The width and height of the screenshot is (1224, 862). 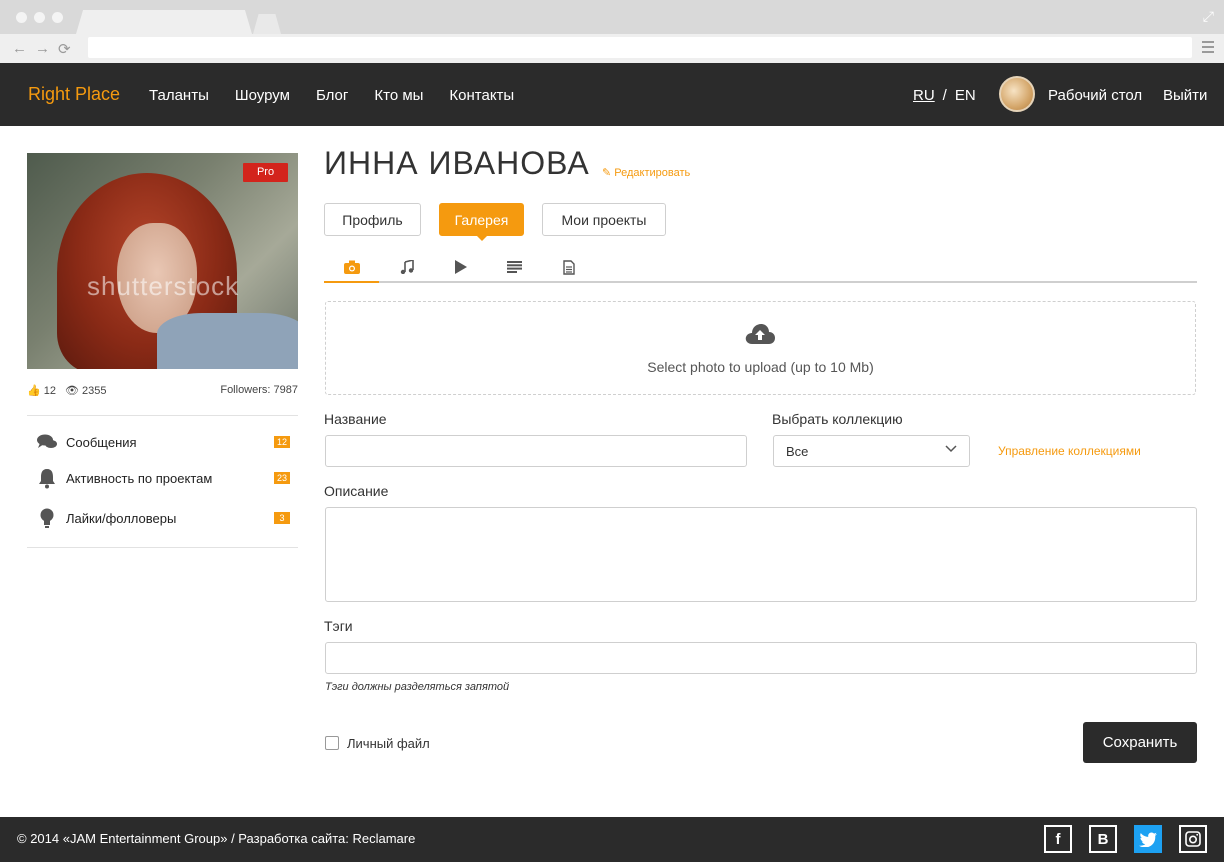 I want to click on tab-profile: Профиль, so click(x=372, y=219).